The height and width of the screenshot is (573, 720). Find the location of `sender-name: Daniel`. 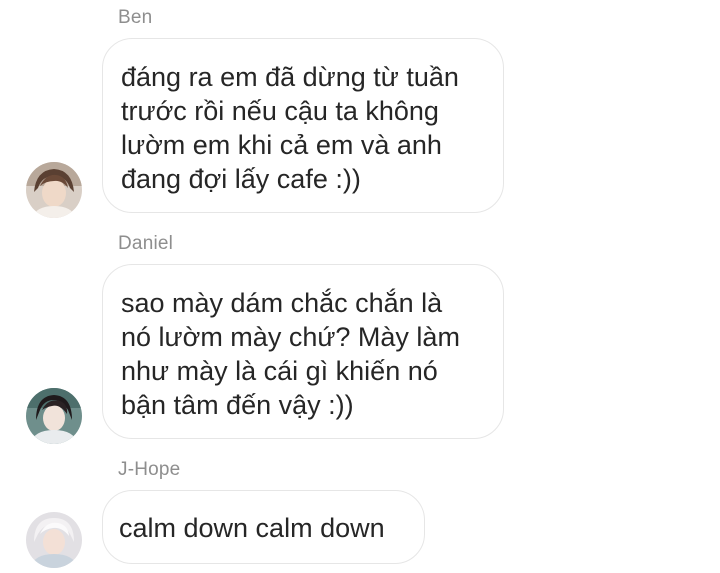

sender-name: Daniel is located at coordinates (146, 243).